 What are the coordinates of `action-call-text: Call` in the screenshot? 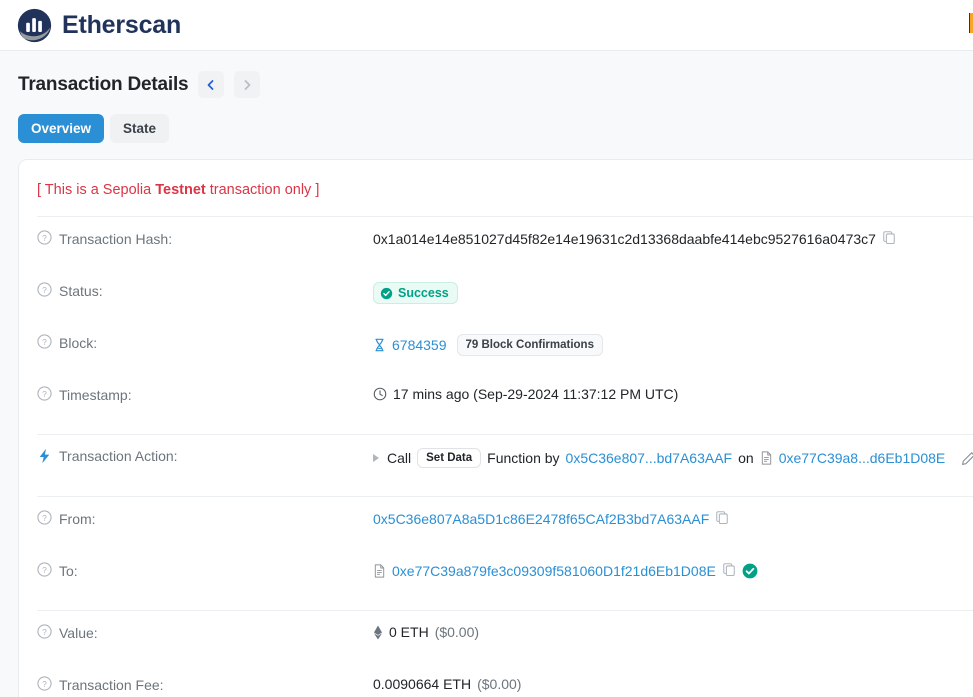 It's located at (399, 458).